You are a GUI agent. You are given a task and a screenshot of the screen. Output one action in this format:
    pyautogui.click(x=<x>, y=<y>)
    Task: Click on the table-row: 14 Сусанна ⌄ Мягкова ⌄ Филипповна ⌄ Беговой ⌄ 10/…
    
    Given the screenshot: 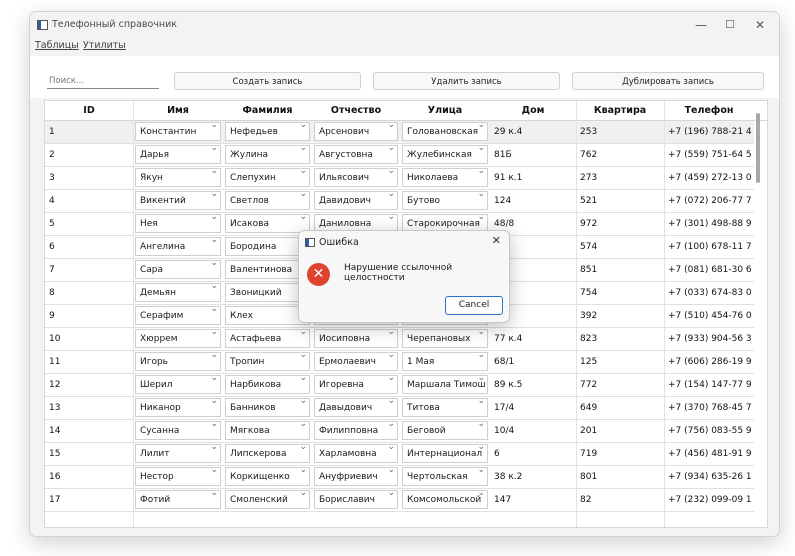 What is the action you would take?
    pyautogui.click(x=399, y=431)
    